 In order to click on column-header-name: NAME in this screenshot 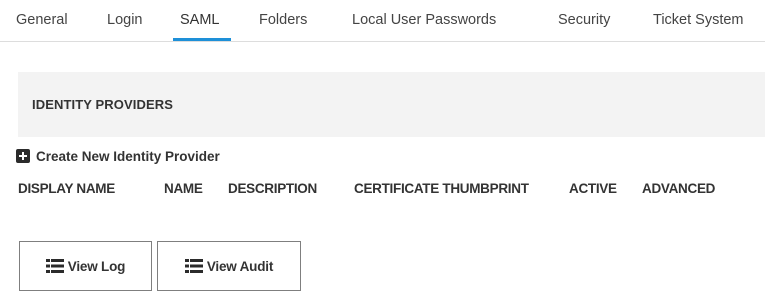, I will do `click(183, 188)`.